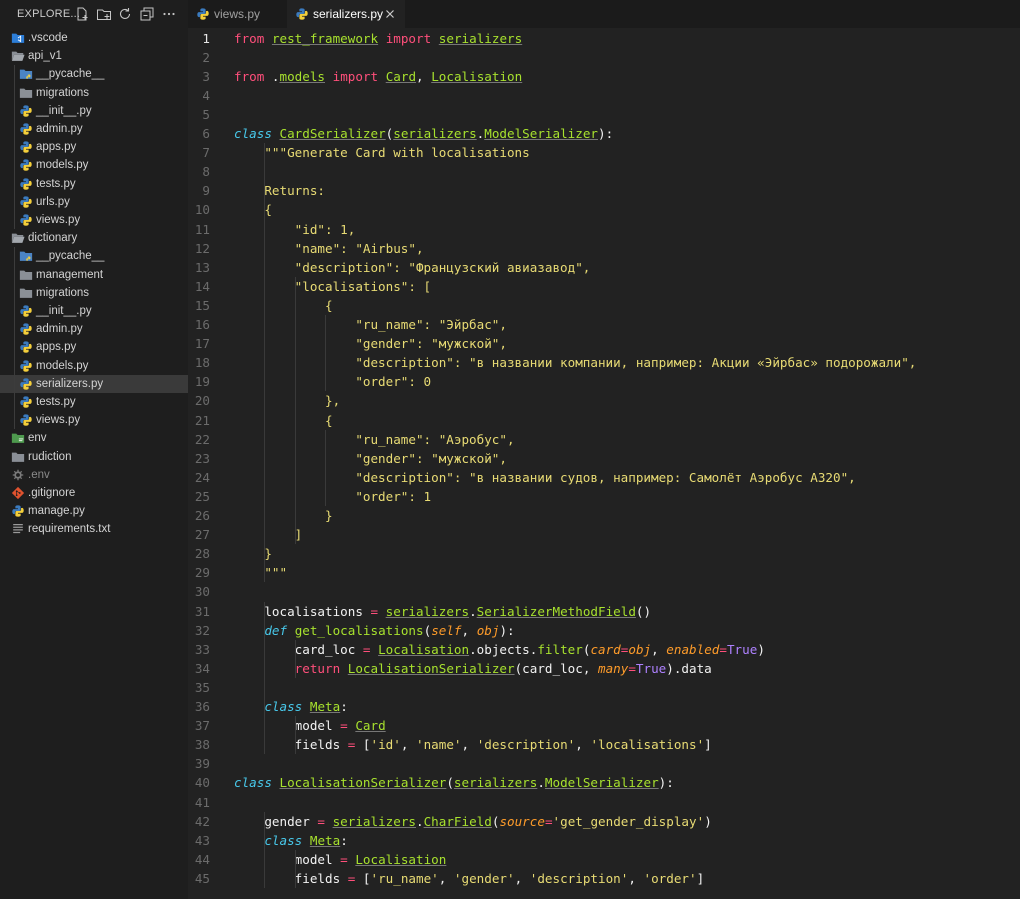  I want to click on code-line: 36 class Meta:, so click(604, 706).